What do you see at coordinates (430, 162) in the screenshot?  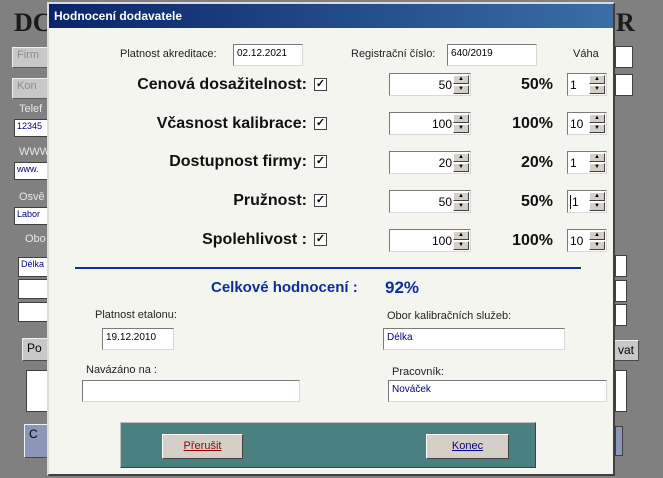 I see `score-spinner: 20 ▲ ▼` at bounding box center [430, 162].